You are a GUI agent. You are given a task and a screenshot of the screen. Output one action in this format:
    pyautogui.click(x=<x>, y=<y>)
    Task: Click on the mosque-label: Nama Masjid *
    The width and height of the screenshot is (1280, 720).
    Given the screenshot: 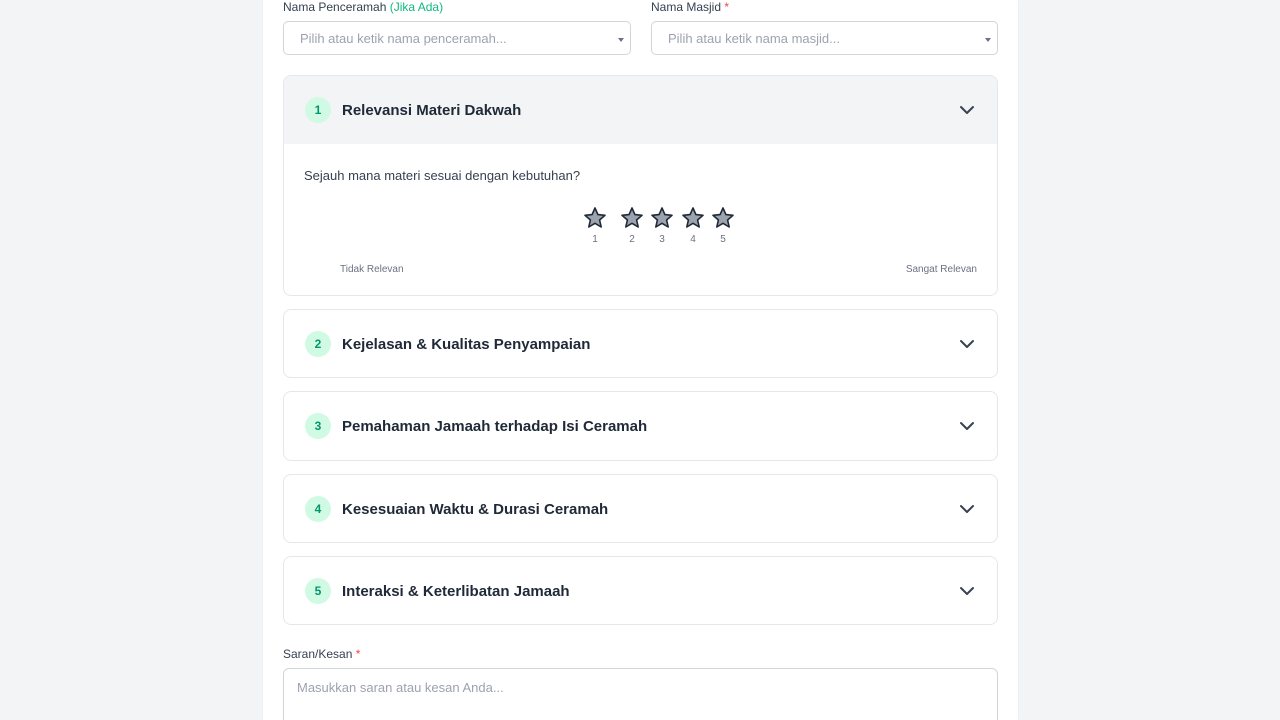 What is the action you would take?
    pyautogui.click(x=690, y=7)
    